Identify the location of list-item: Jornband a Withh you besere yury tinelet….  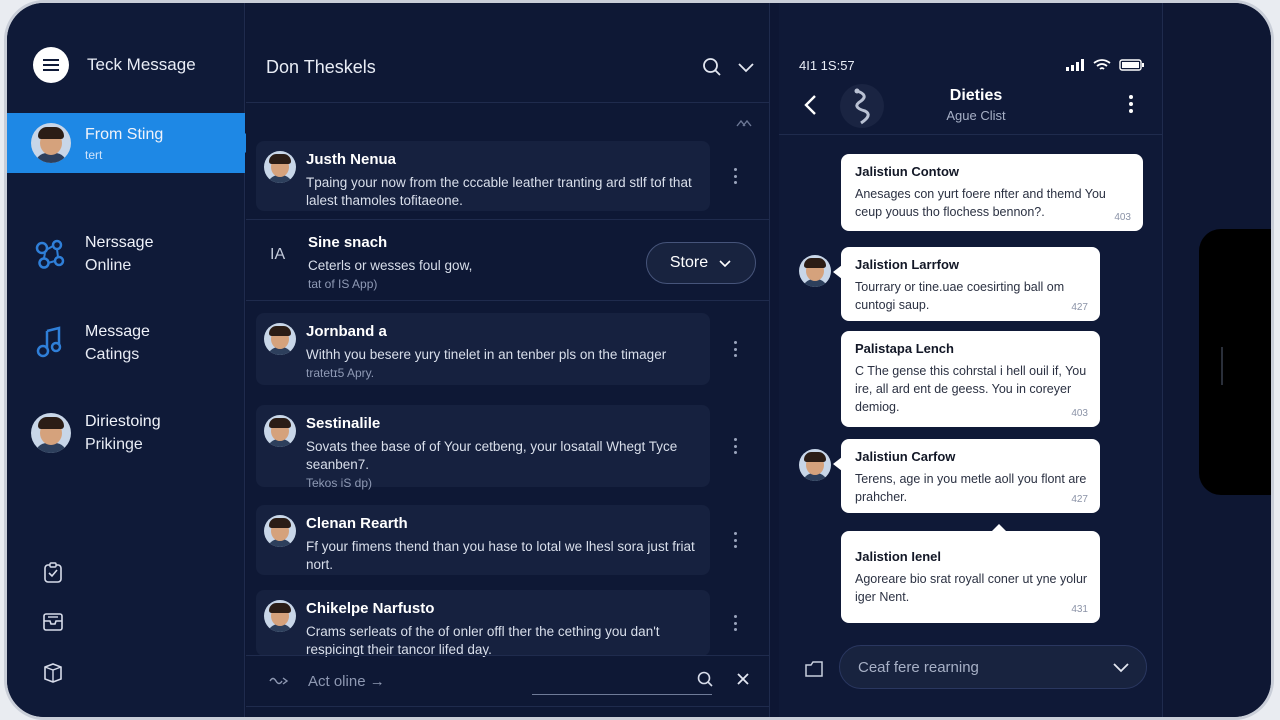
(496, 349).